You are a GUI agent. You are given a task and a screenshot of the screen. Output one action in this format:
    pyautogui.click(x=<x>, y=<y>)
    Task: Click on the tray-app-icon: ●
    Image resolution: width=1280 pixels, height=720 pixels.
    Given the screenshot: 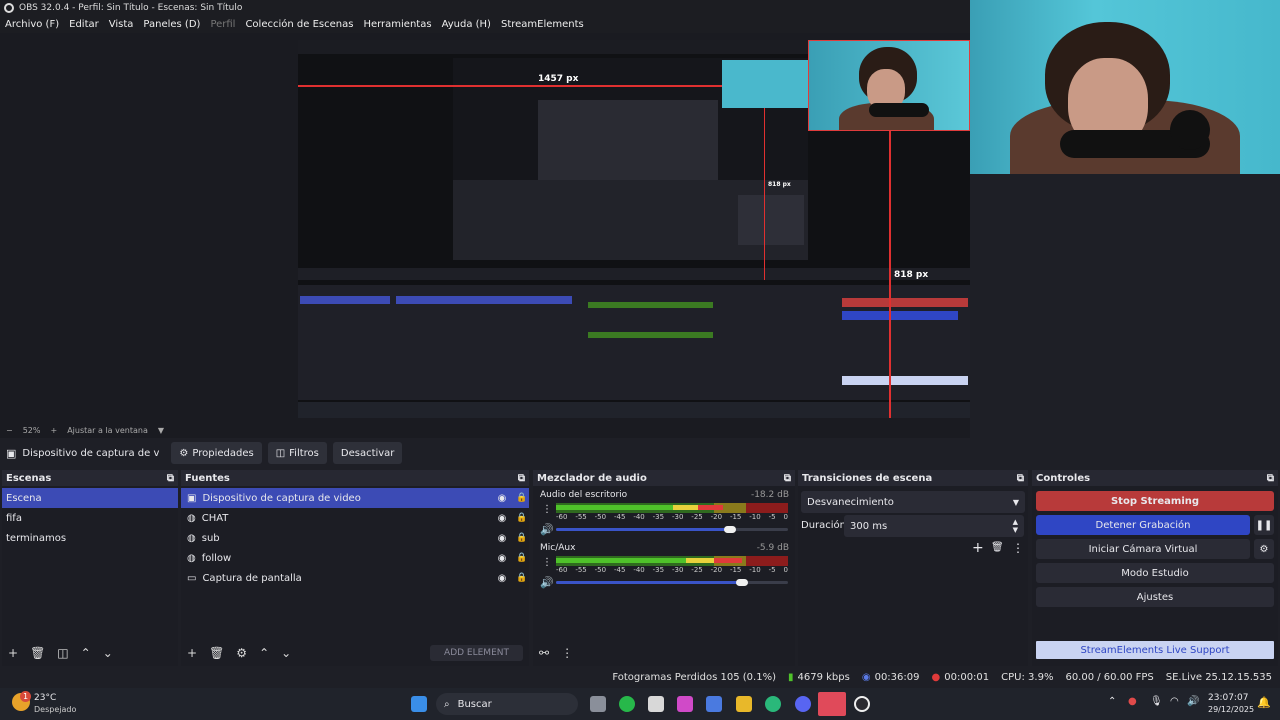 What is the action you would take?
    pyautogui.click(x=1132, y=701)
    